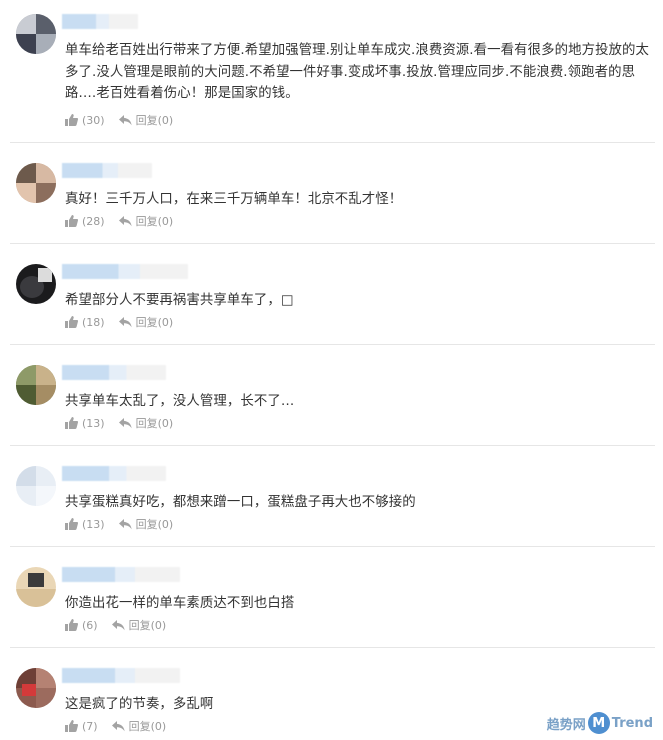  Describe the element at coordinates (93, 221) in the screenshot. I see `like-count: (28)` at that location.